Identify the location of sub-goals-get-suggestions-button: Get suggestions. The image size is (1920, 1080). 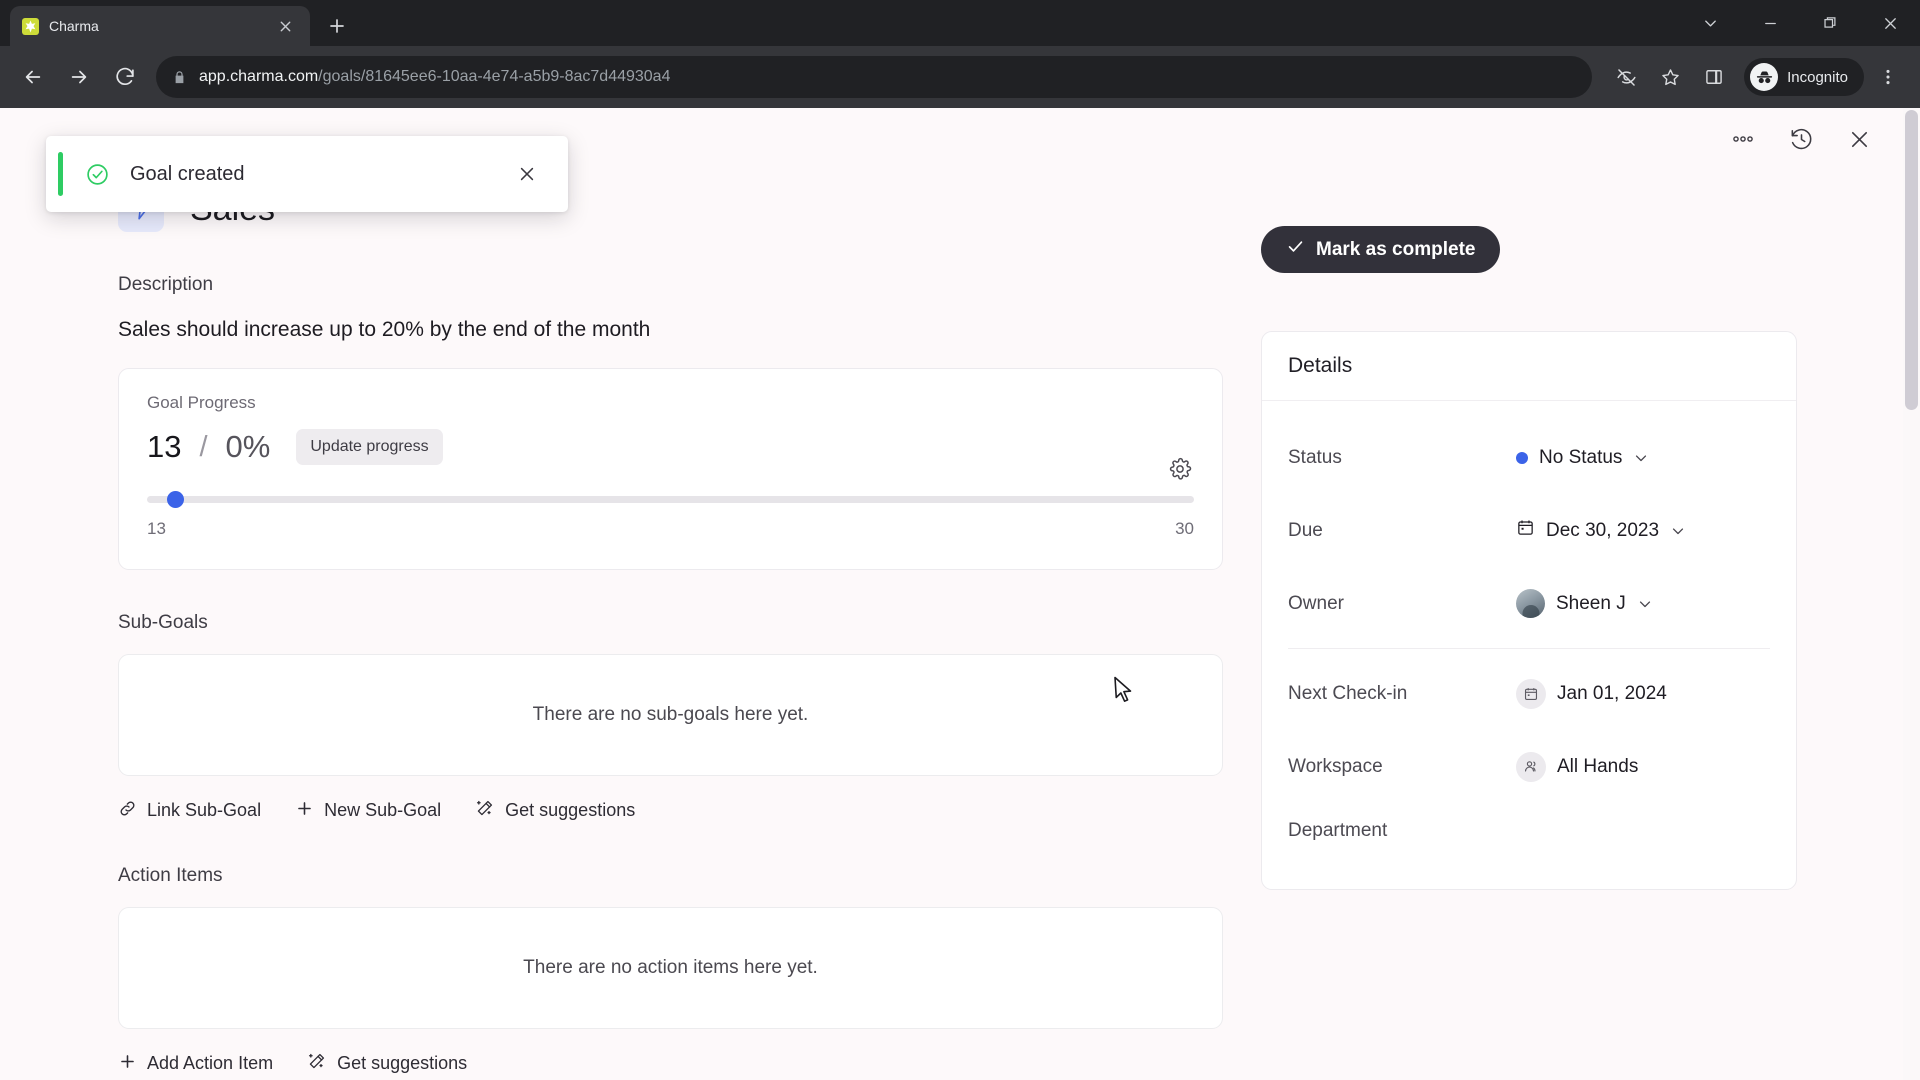
(555, 810).